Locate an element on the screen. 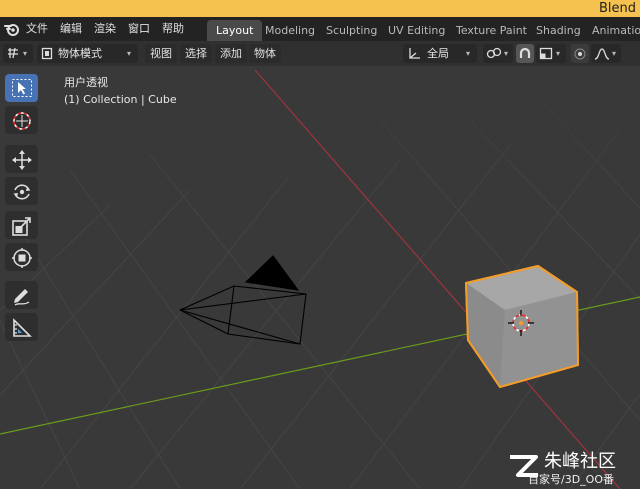 The height and width of the screenshot is (489, 640). annotate-tool is located at coordinates (21, 295).